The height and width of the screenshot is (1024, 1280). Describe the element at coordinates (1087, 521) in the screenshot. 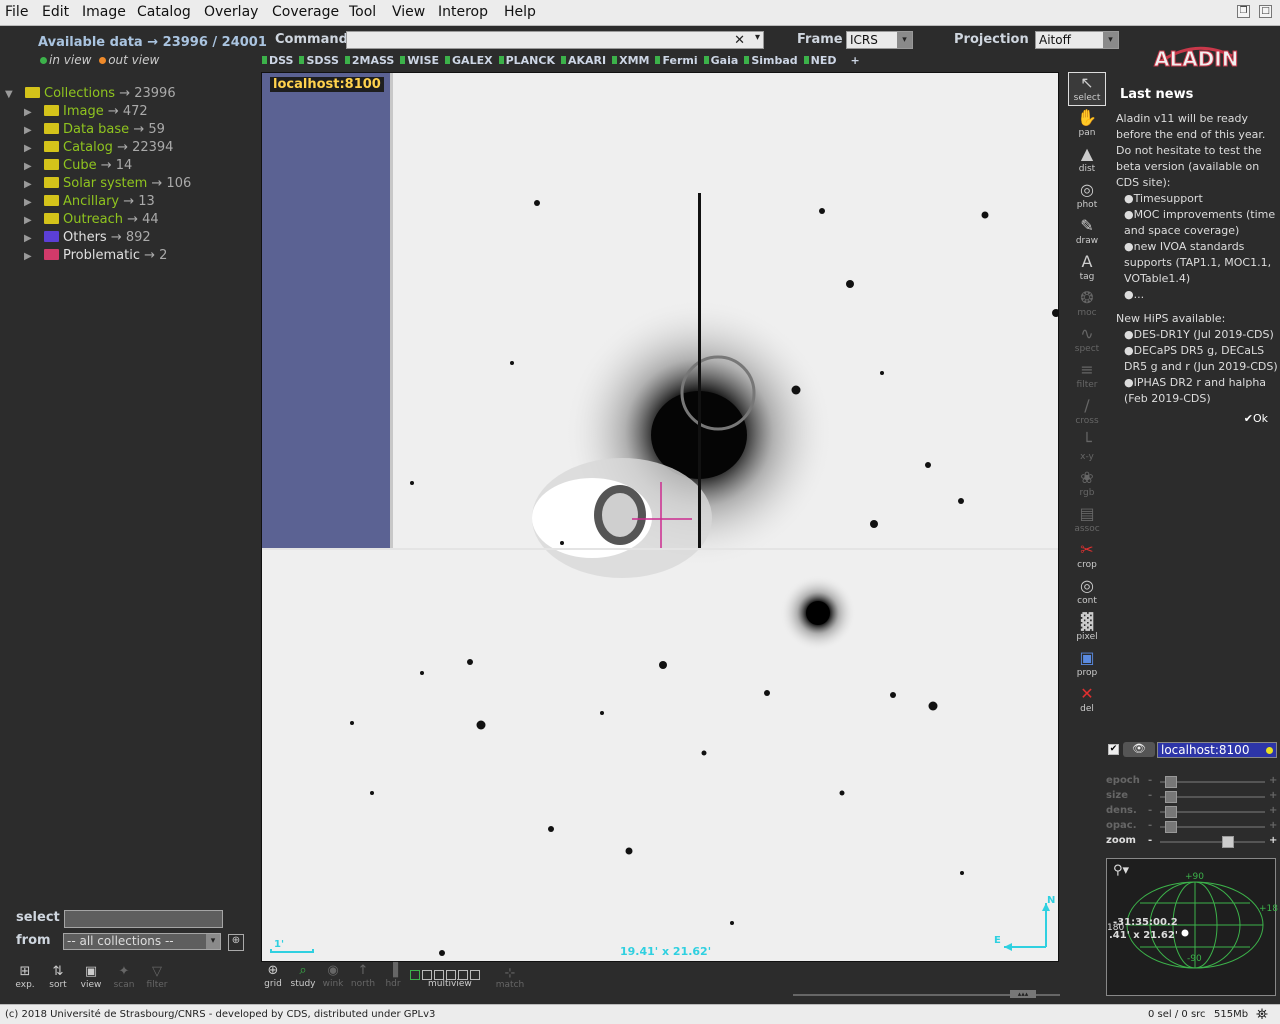

I see `tool-assoc: ▤ assoc` at that location.